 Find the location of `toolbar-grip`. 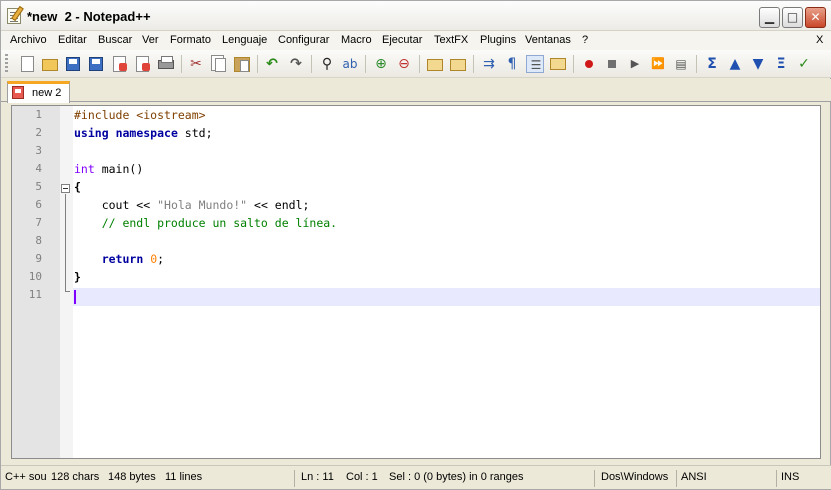

toolbar-grip is located at coordinates (6, 64).